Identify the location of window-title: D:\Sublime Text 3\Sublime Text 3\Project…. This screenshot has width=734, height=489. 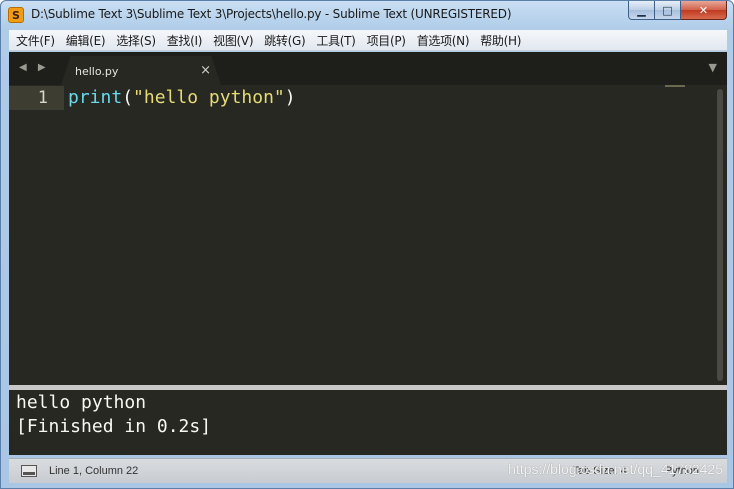
(271, 14).